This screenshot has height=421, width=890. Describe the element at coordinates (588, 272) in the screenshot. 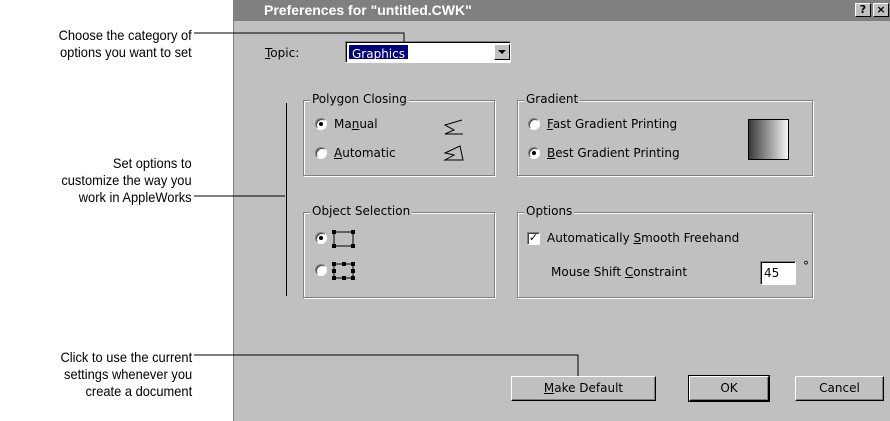

I see `shift-pre: Mouse Shift` at that location.